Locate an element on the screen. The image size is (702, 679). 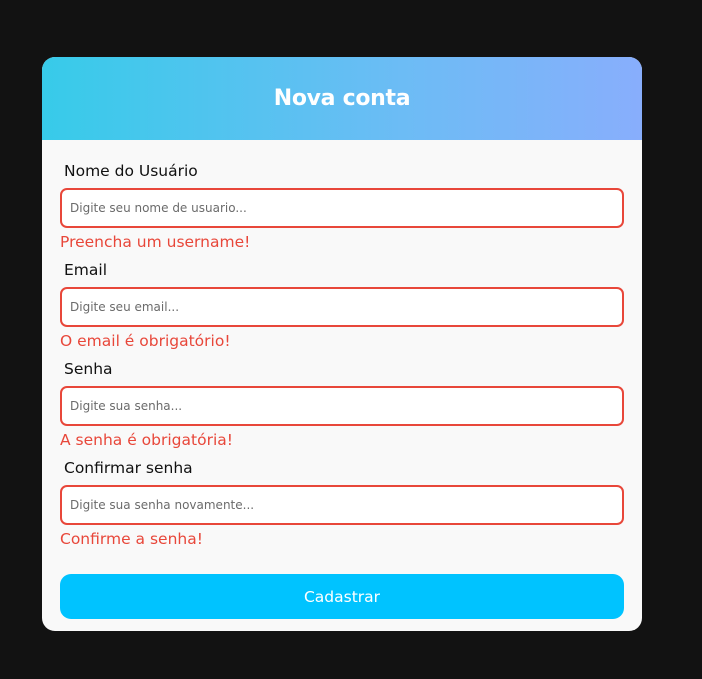
password-input is located at coordinates (342, 406).